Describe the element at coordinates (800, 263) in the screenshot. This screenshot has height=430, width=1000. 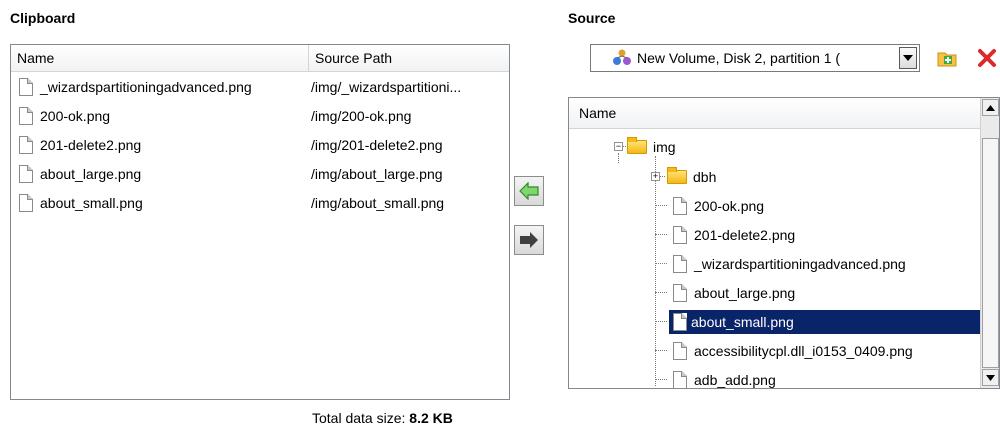
I see `tree-item-label: _wizardspartitioningadvanced.png` at that location.